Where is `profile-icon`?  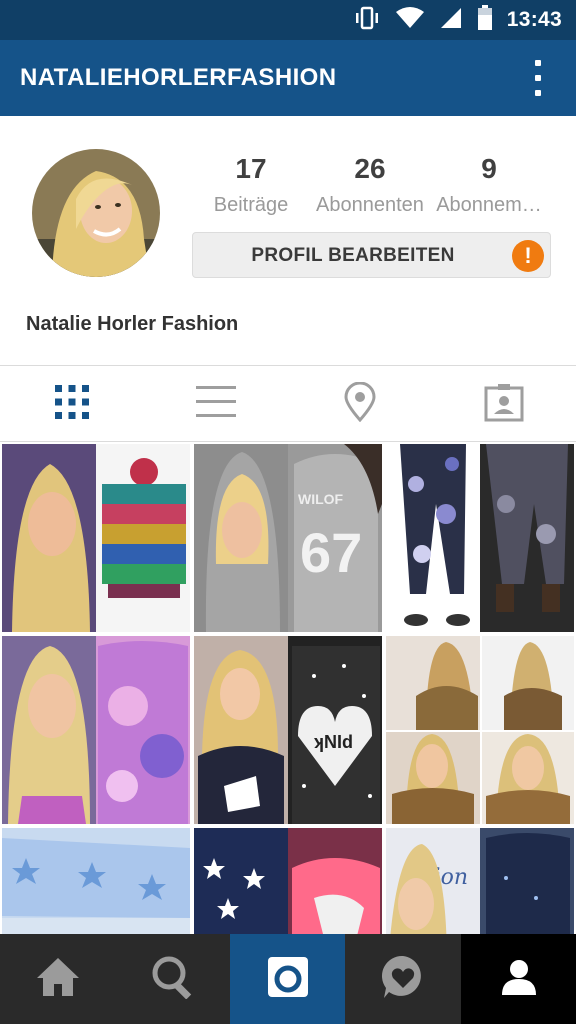 profile-icon is located at coordinates (519, 979).